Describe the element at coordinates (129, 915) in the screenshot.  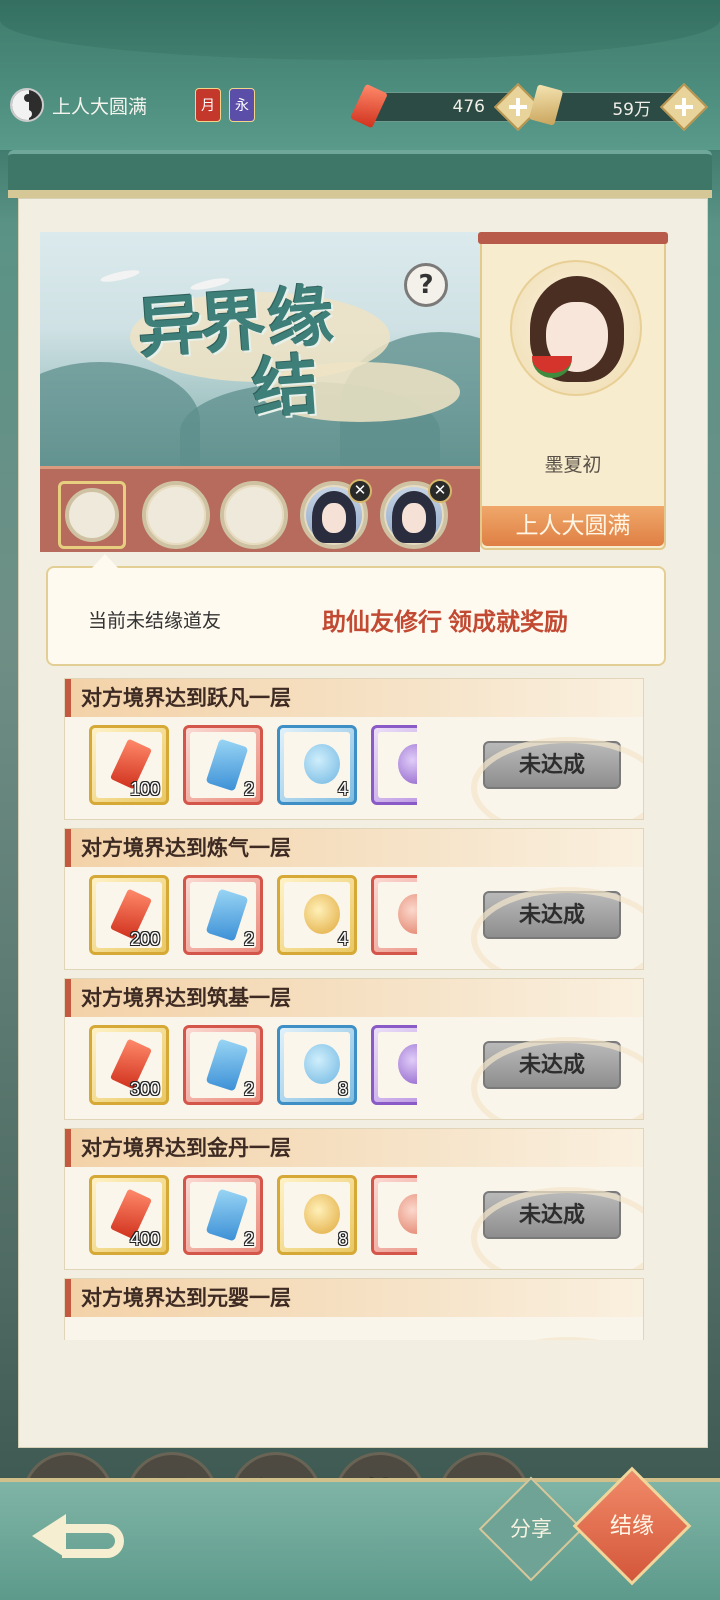
I see `reward-item: 200` at that location.